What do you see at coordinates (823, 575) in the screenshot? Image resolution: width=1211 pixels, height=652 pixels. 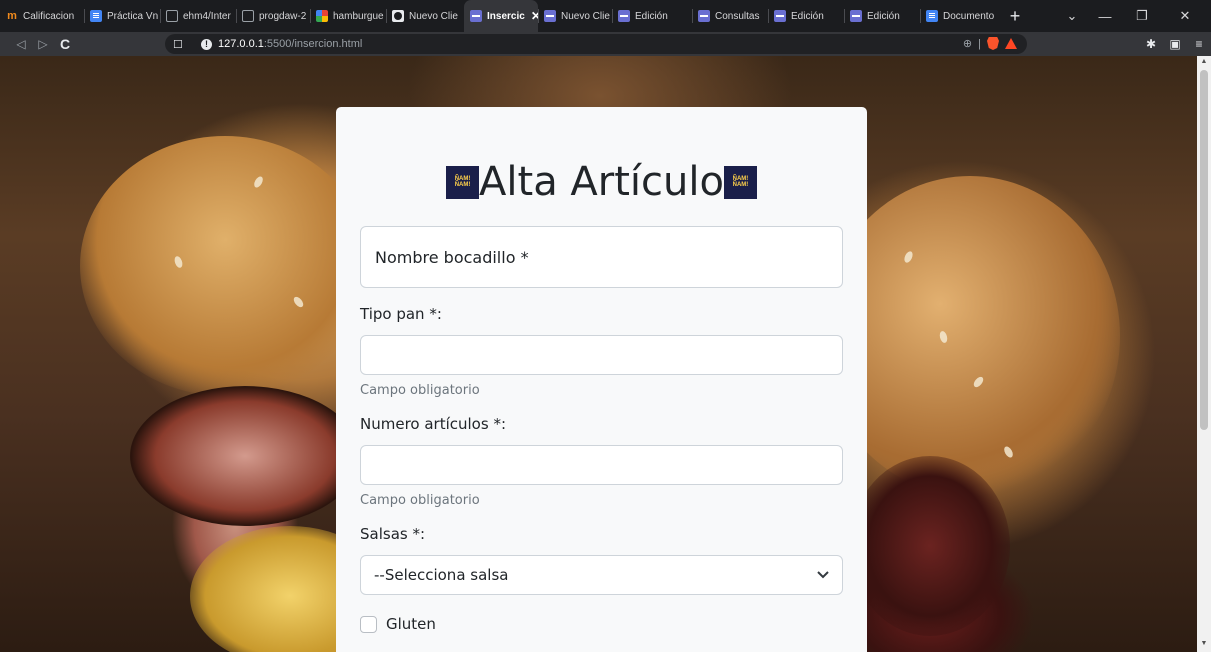 I see `chevron-down-icon` at bounding box center [823, 575].